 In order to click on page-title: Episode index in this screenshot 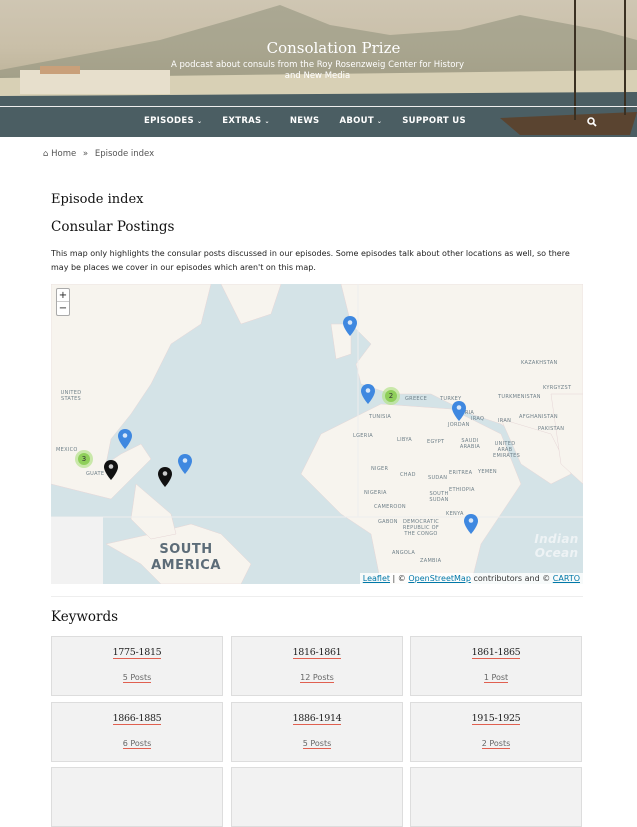, I will do `click(97, 199)`.